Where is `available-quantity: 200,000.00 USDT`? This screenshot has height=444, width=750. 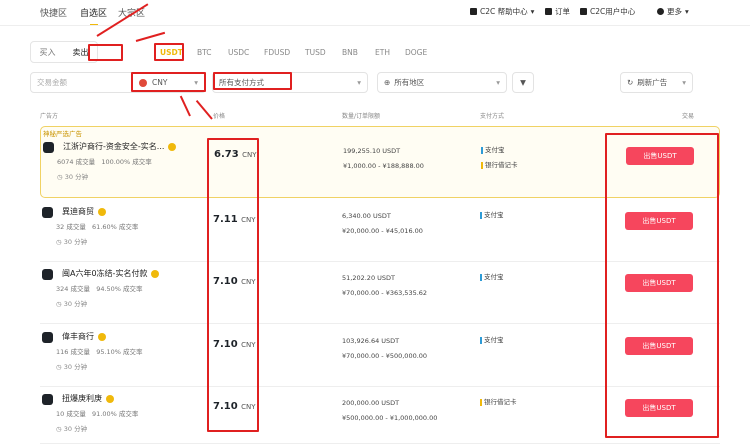 available-quantity: 200,000.00 USDT is located at coordinates (371, 403).